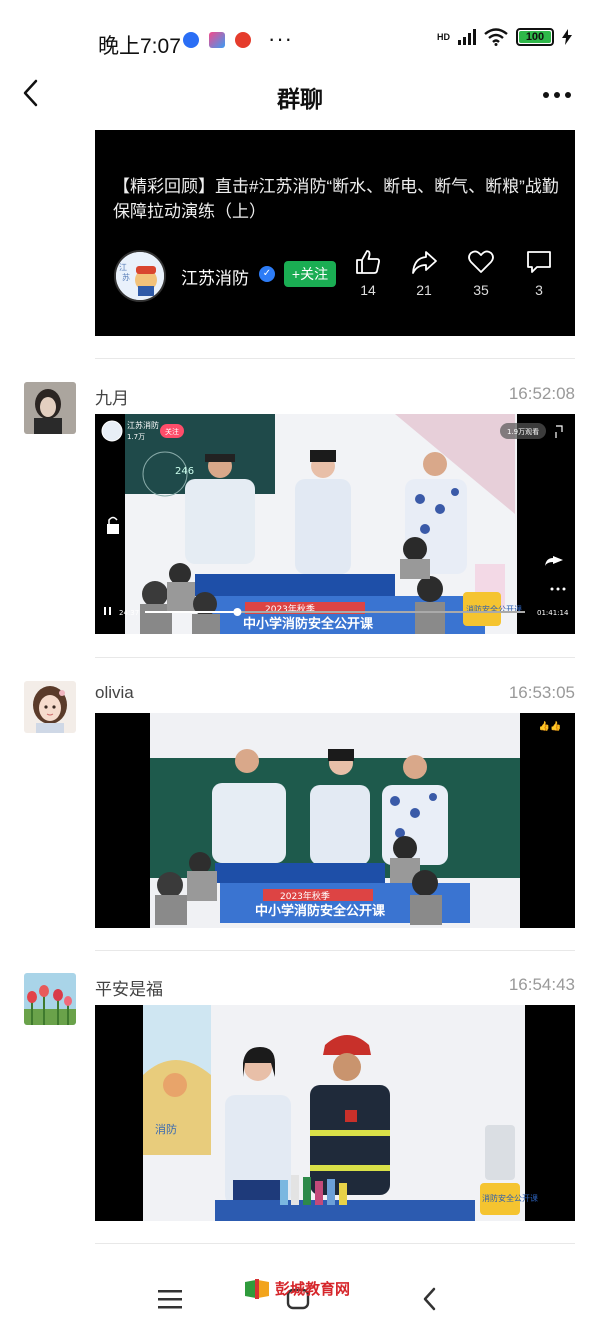 The width and height of the screenshot is (600, 1333). Describe the element at coordinates (430, 1299) in the screenshot. I see `back-nav-button` at that location.